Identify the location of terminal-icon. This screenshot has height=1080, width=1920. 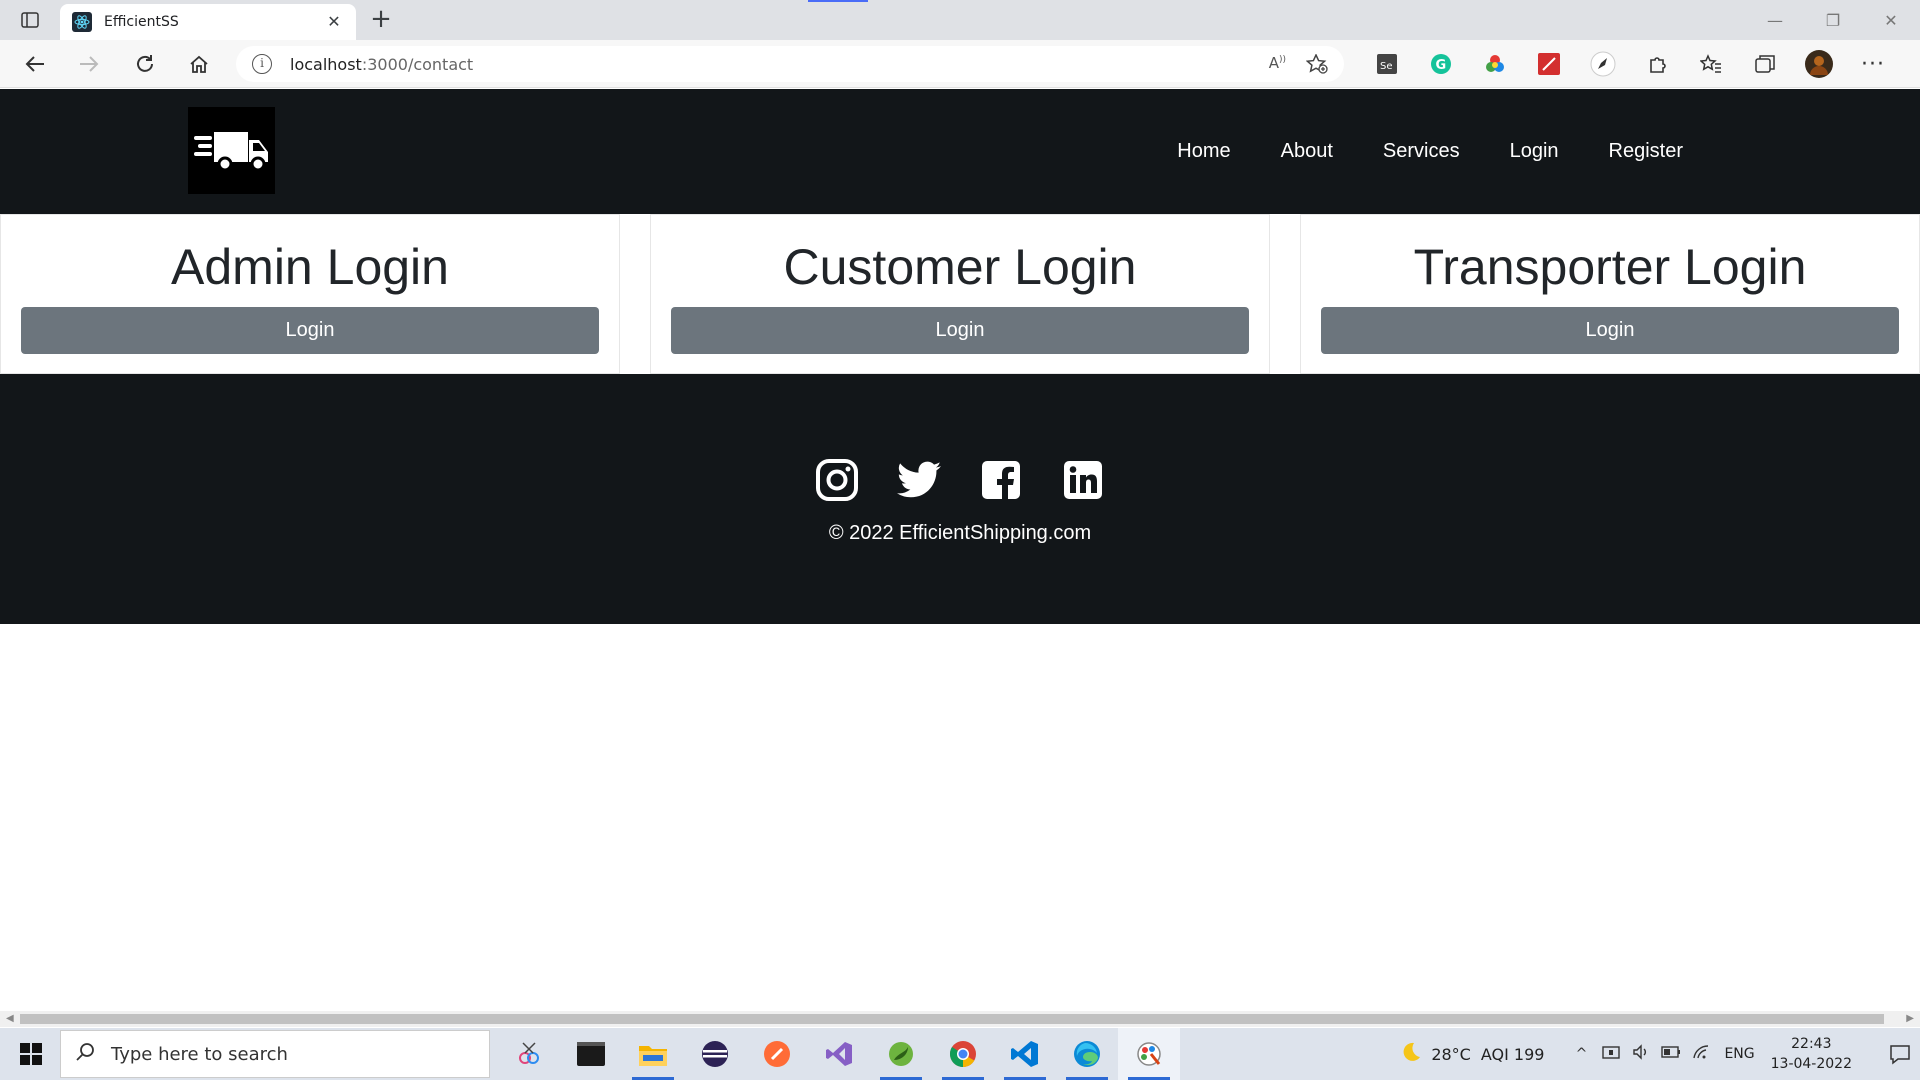
(591, 1054).